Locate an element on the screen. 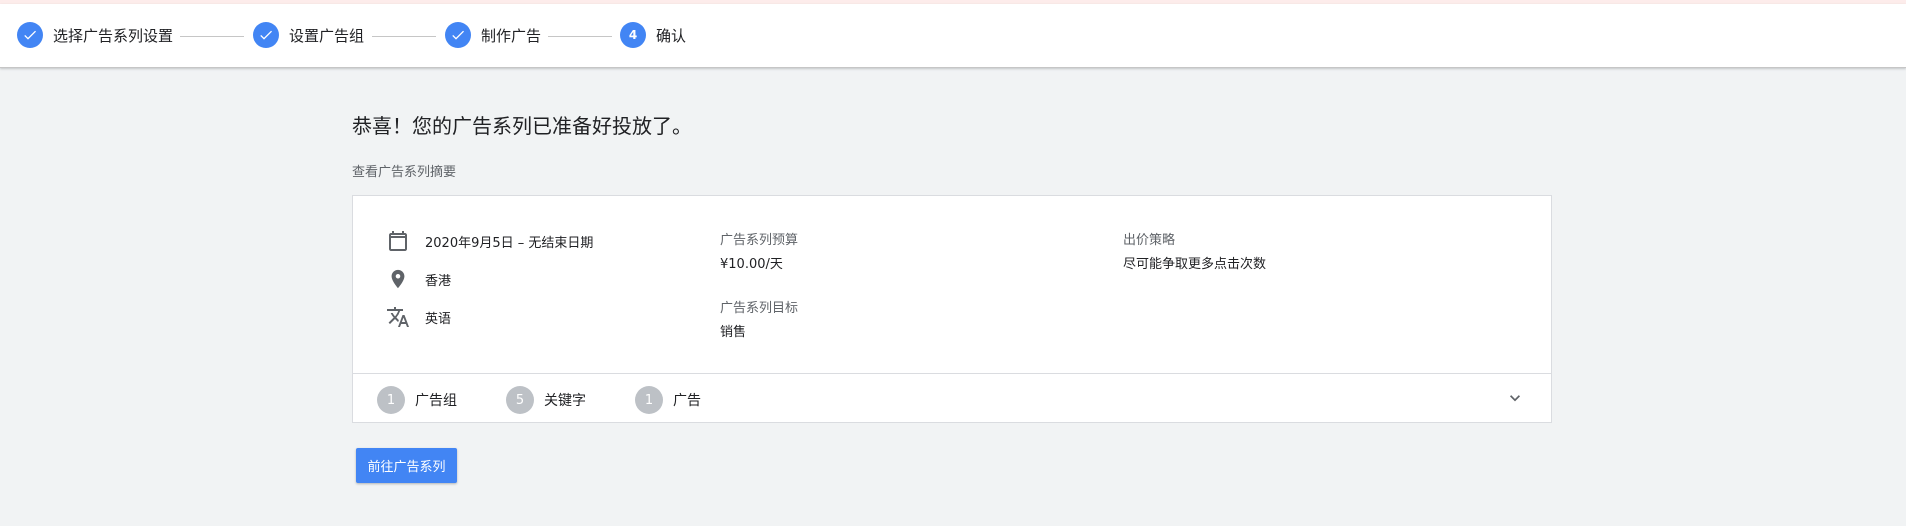  count-label: 广告组 is located at coordinates (436, 401).